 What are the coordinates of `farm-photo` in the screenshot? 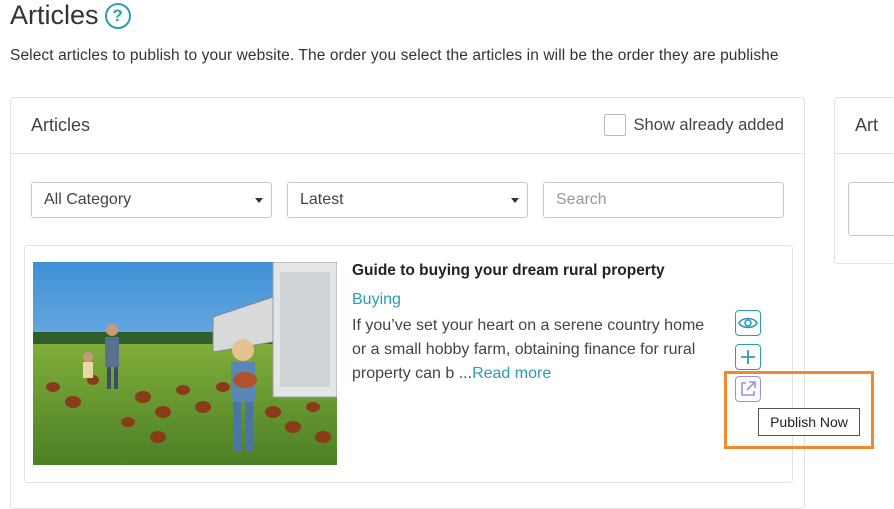 It's located at (185, 363).